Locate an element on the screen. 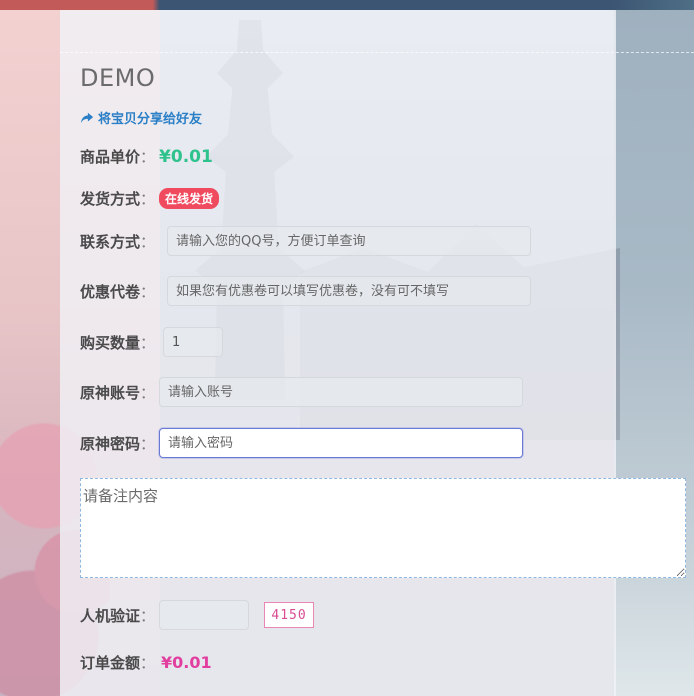  password-row: 原神密码： is located at coordinates (302, 443).